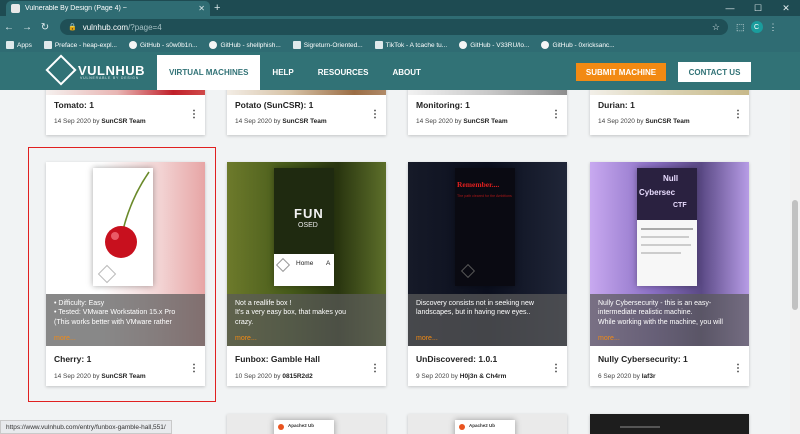  I want to click on close-tab-icon: ✕, so click(201, 8).